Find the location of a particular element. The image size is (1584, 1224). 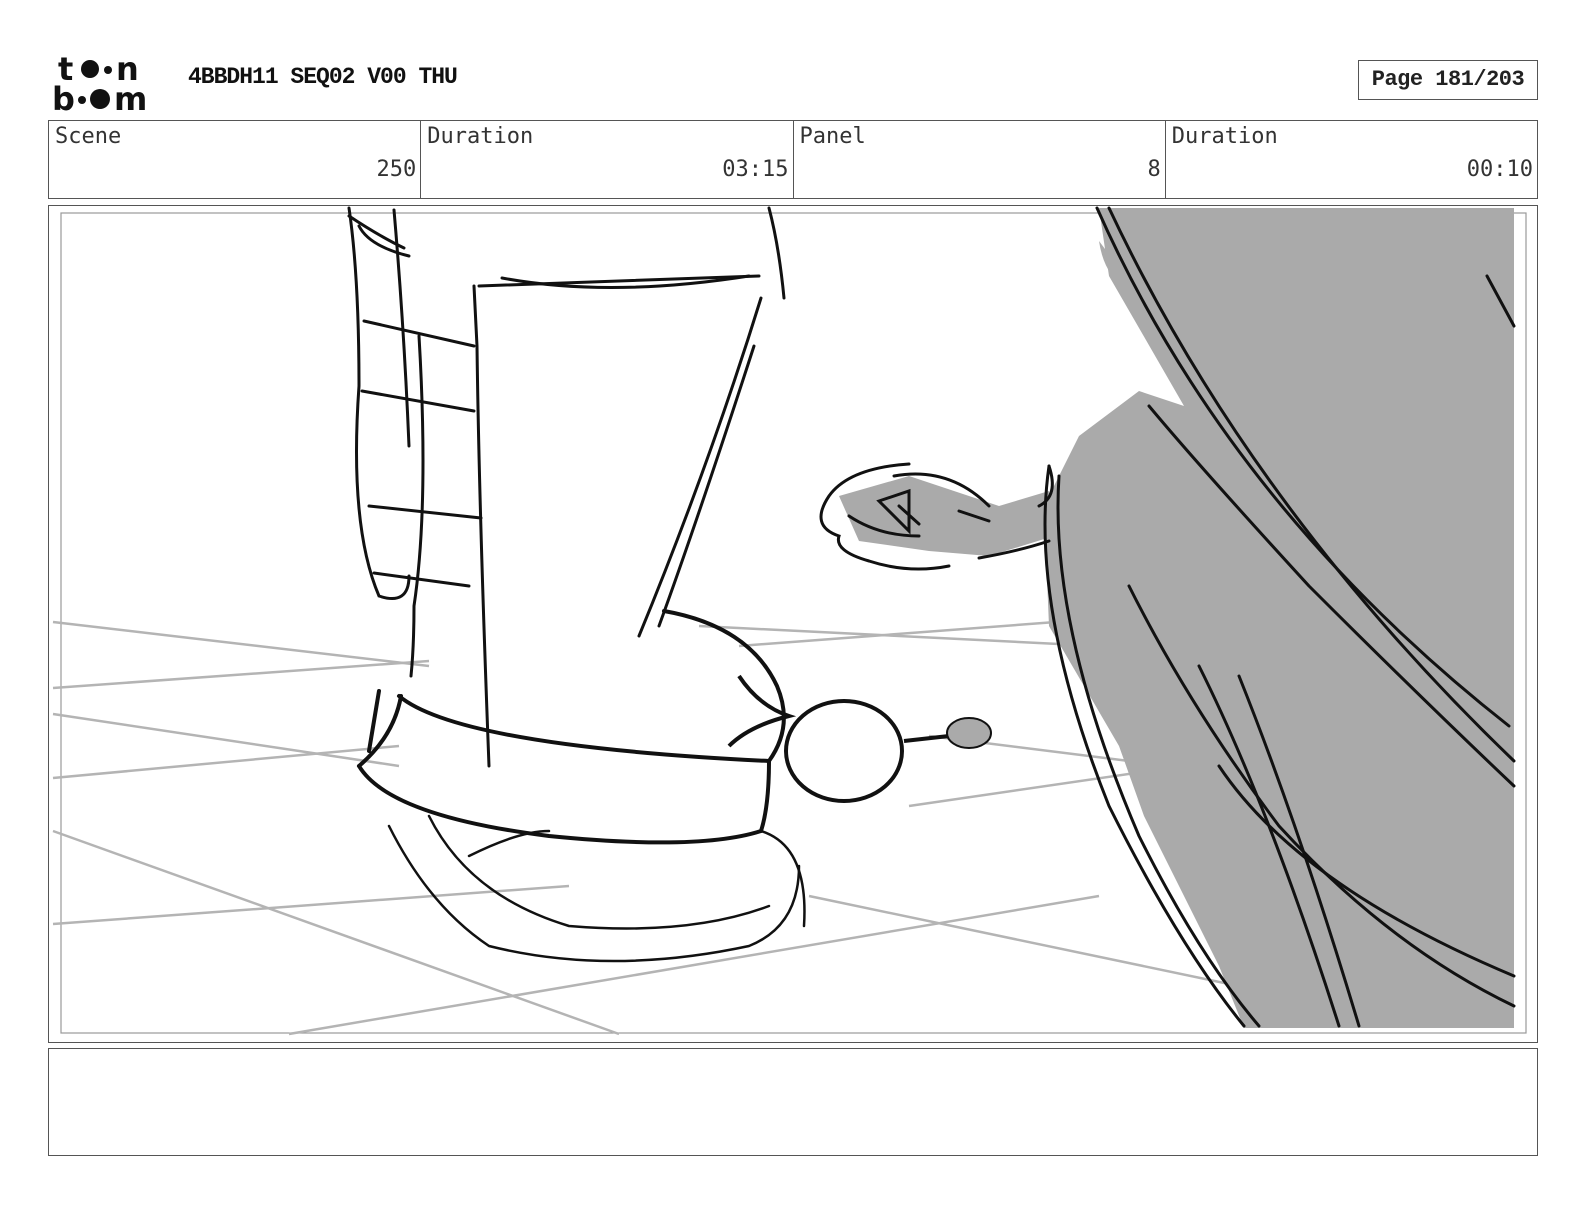

pull-knob is located at coordinates (969, 733).